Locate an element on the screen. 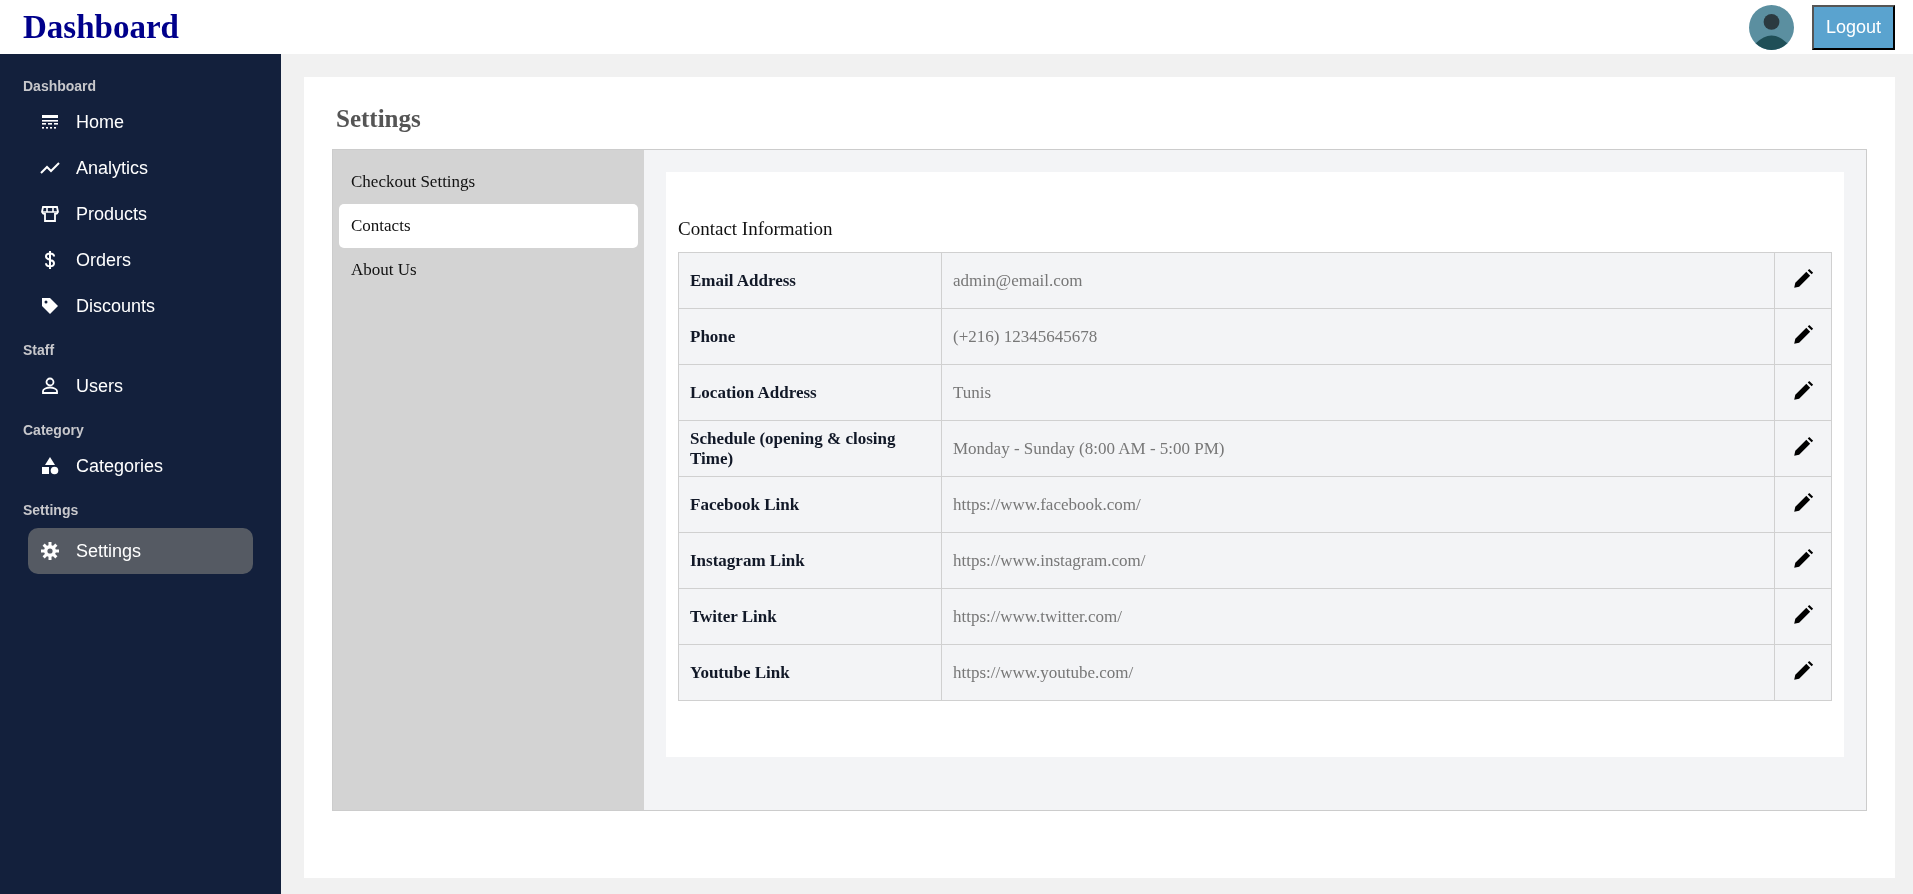  user-icon is located at coordinates (50, 386).